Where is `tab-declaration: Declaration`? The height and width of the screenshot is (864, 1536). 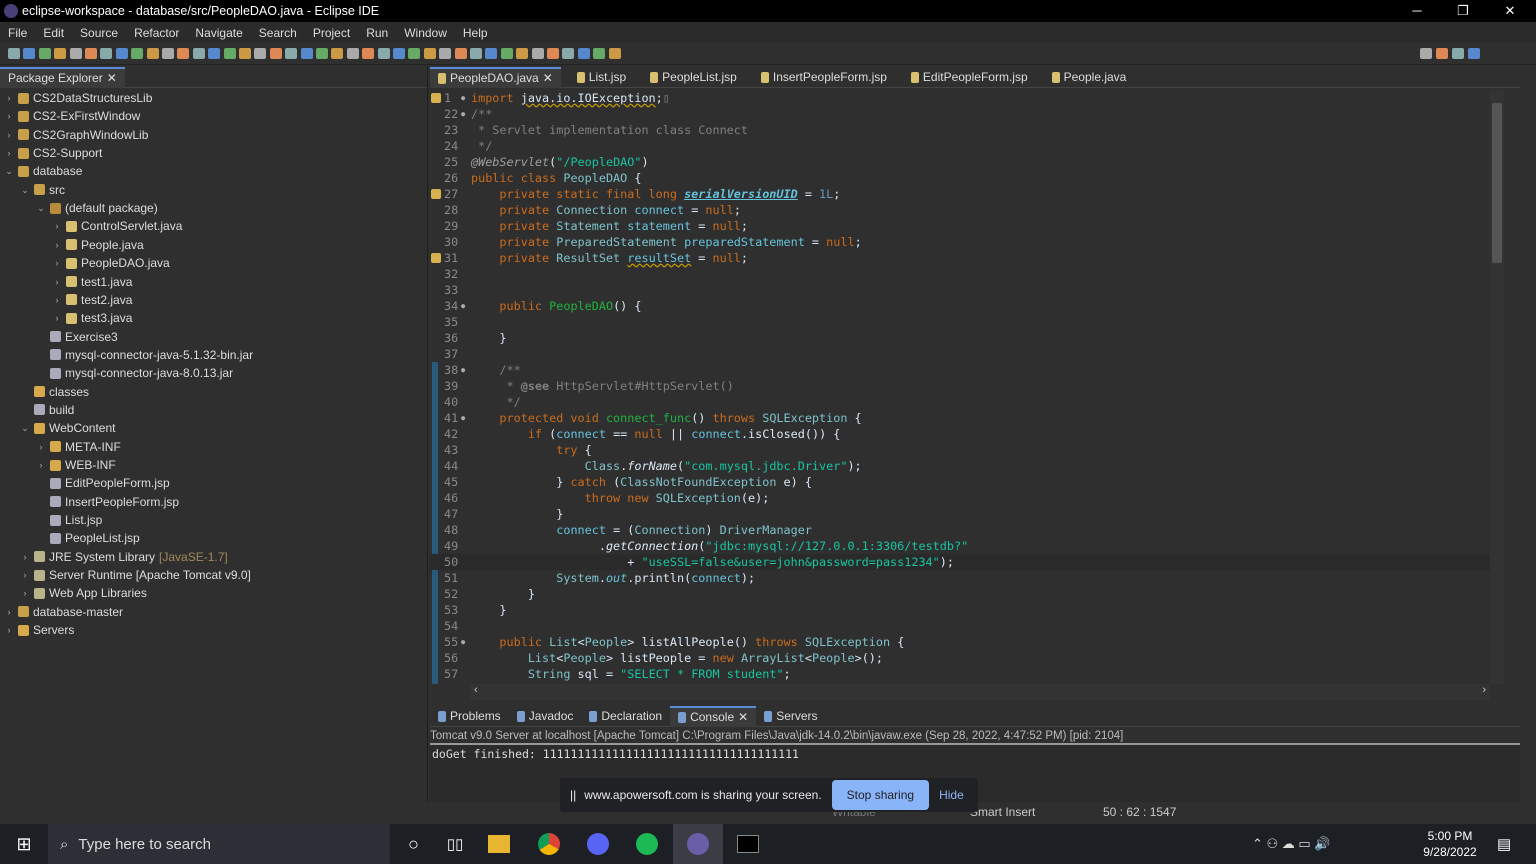
tab-declaration: Declaration is located at coordinates (625, 716).